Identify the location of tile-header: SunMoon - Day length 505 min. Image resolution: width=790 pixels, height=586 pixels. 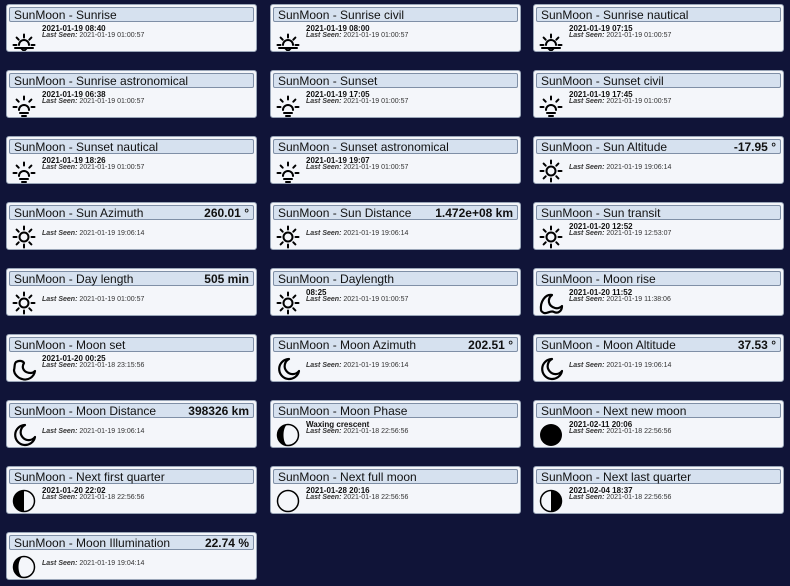
(131, 278).